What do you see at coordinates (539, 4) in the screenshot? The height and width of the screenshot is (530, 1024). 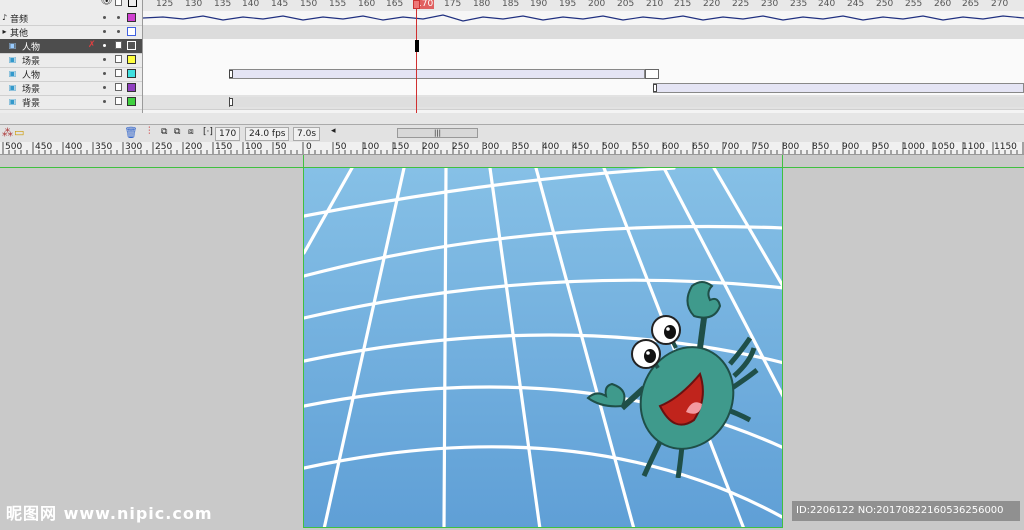 I see `tick-label: 190` at bounding box center [539, 4].